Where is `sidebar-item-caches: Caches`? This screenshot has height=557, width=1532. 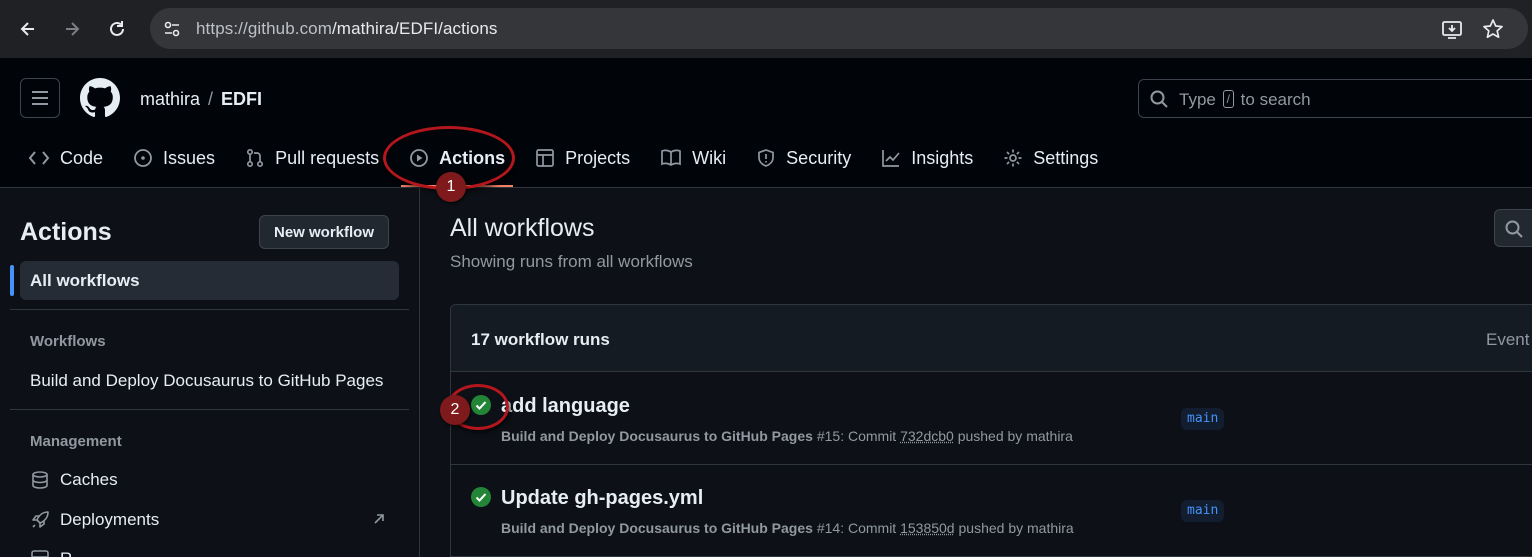
sidebar-item-caches: Caches is located at coordinates (74, 480).